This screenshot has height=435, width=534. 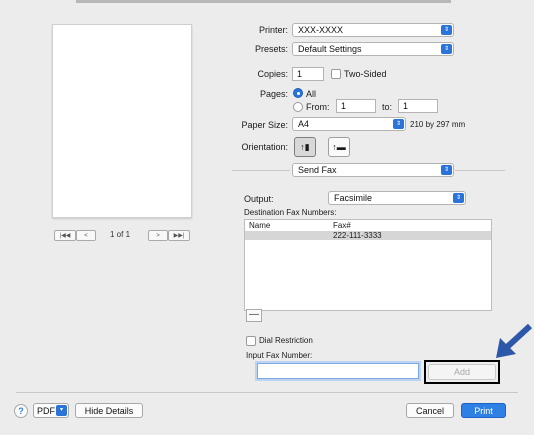 What do you see at coordinates (120, 234) in the screenshot?
I see `page-indicator: 1 of 1` at bounding box center [120, 234].